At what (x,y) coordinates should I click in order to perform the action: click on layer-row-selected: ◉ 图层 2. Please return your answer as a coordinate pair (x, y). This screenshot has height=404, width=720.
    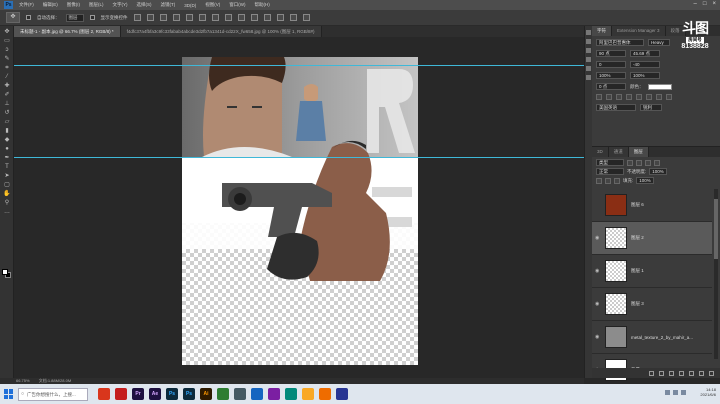
    Looking at the image, I should click on (652, 238).